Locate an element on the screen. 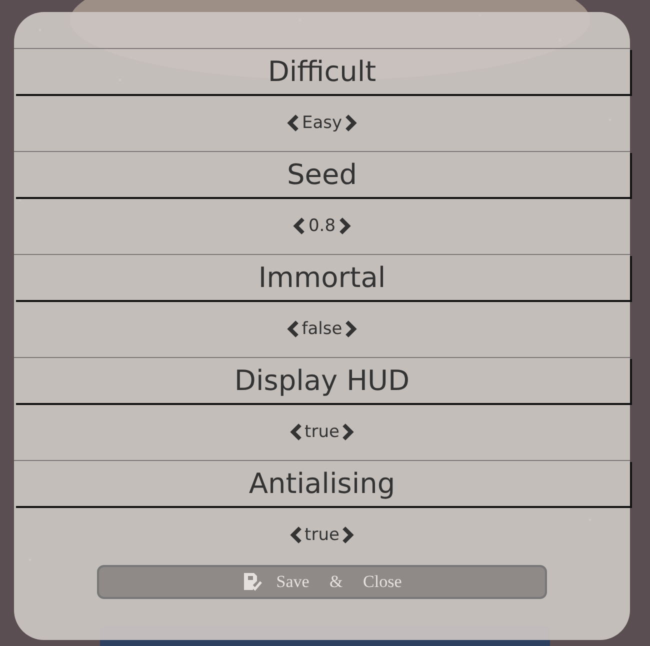 This screenshot has height=646, width=650. setting-label: Antialising is located at coordinates (322, 483).